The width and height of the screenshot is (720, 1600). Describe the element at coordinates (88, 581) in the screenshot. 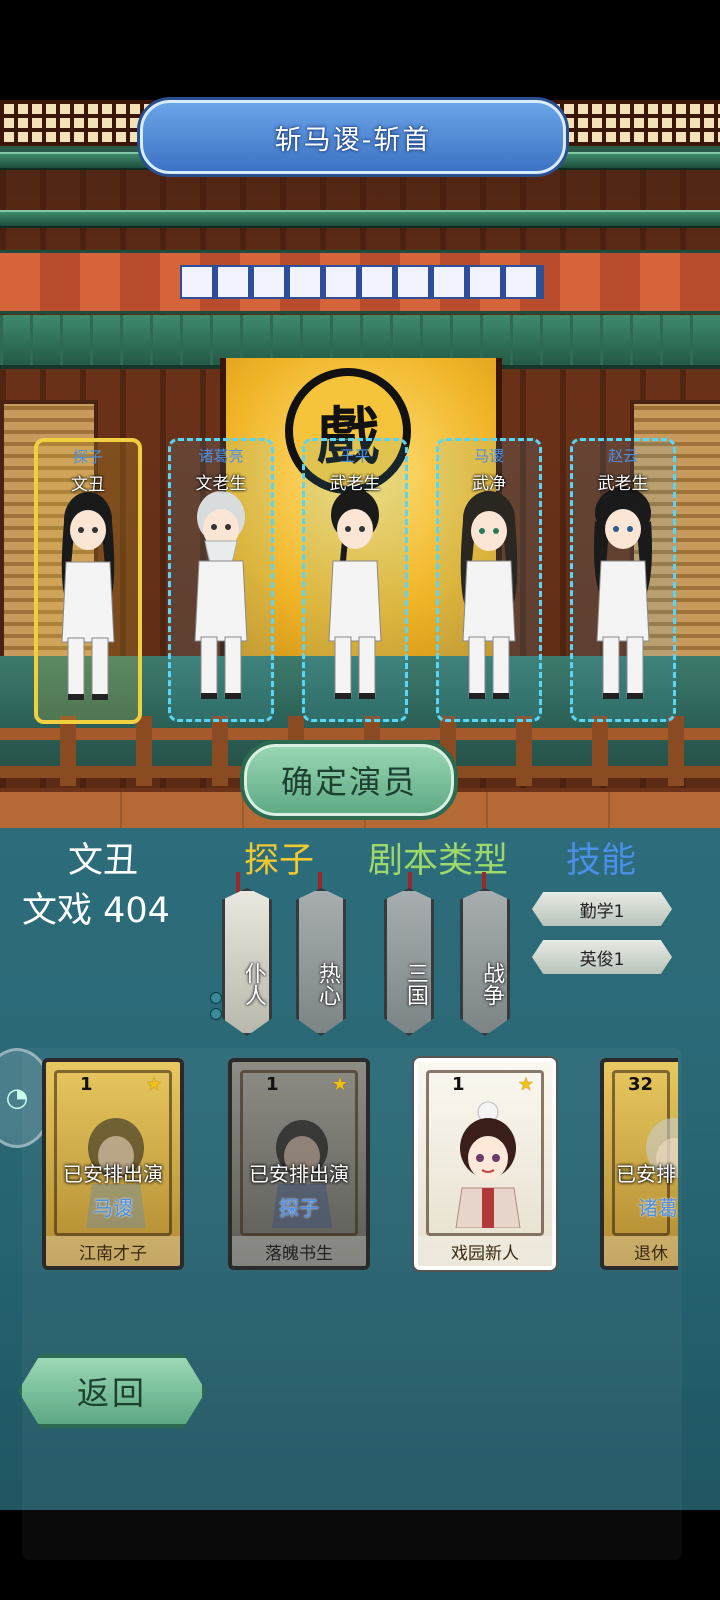

I see `actor-slot: 探子 文丑` at that location.